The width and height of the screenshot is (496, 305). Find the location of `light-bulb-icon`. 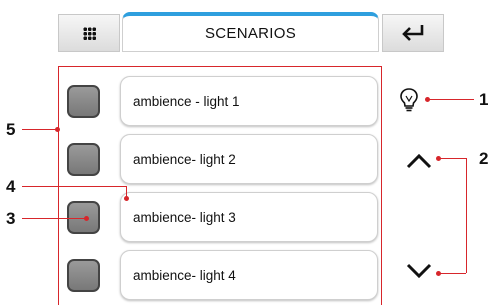

light-bulb-icon is located at coordinates (409, 100).